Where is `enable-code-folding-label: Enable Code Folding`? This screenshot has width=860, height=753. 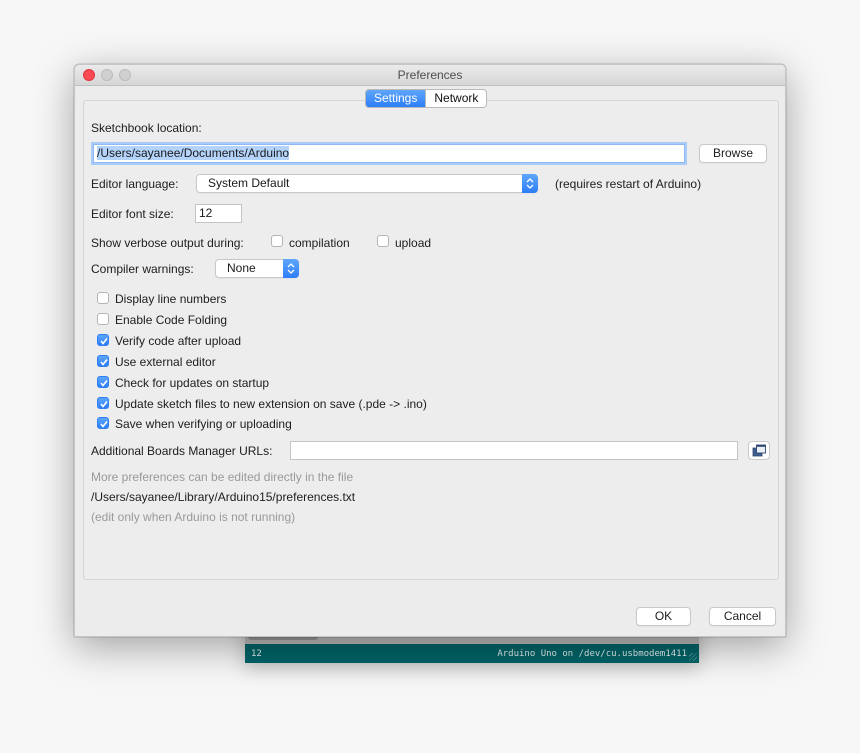 enable-code-folding-label: Enable Code Folding is located at coordinates (171, 320).